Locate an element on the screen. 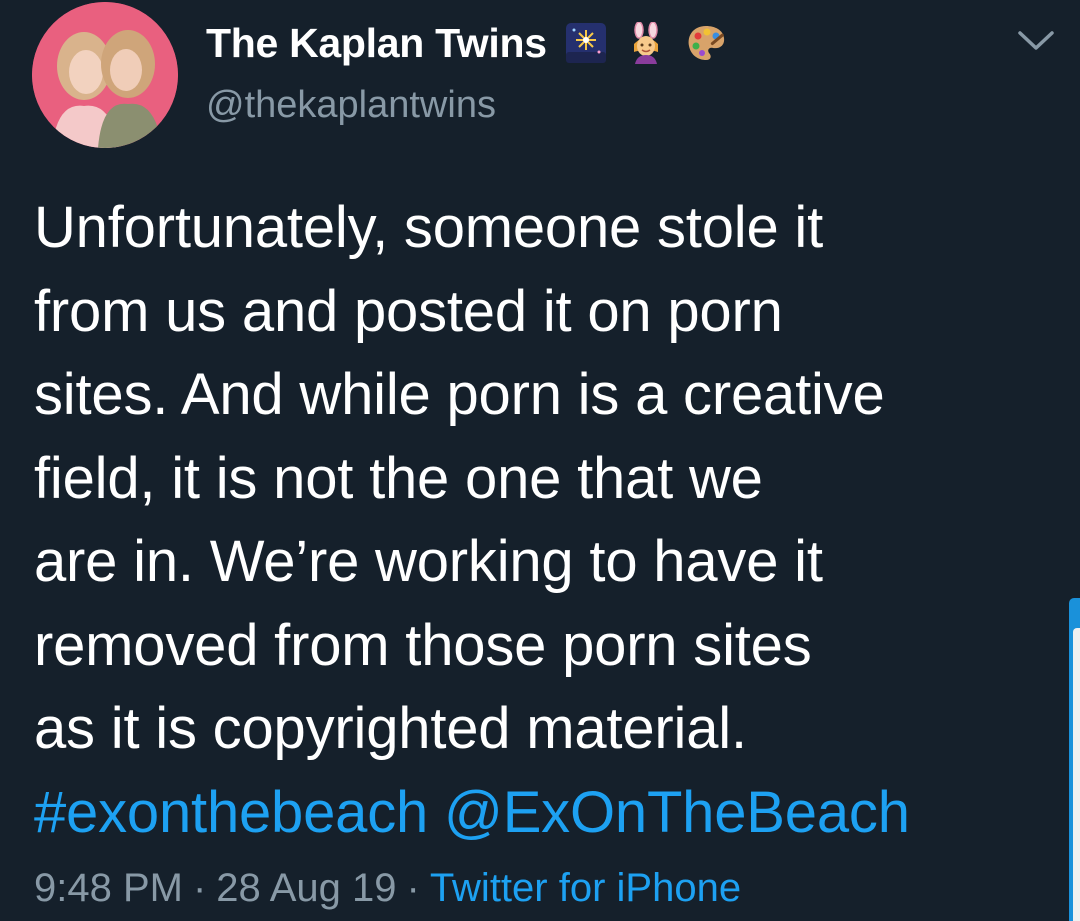  scrollbar is located at coordinates (1074, 759).